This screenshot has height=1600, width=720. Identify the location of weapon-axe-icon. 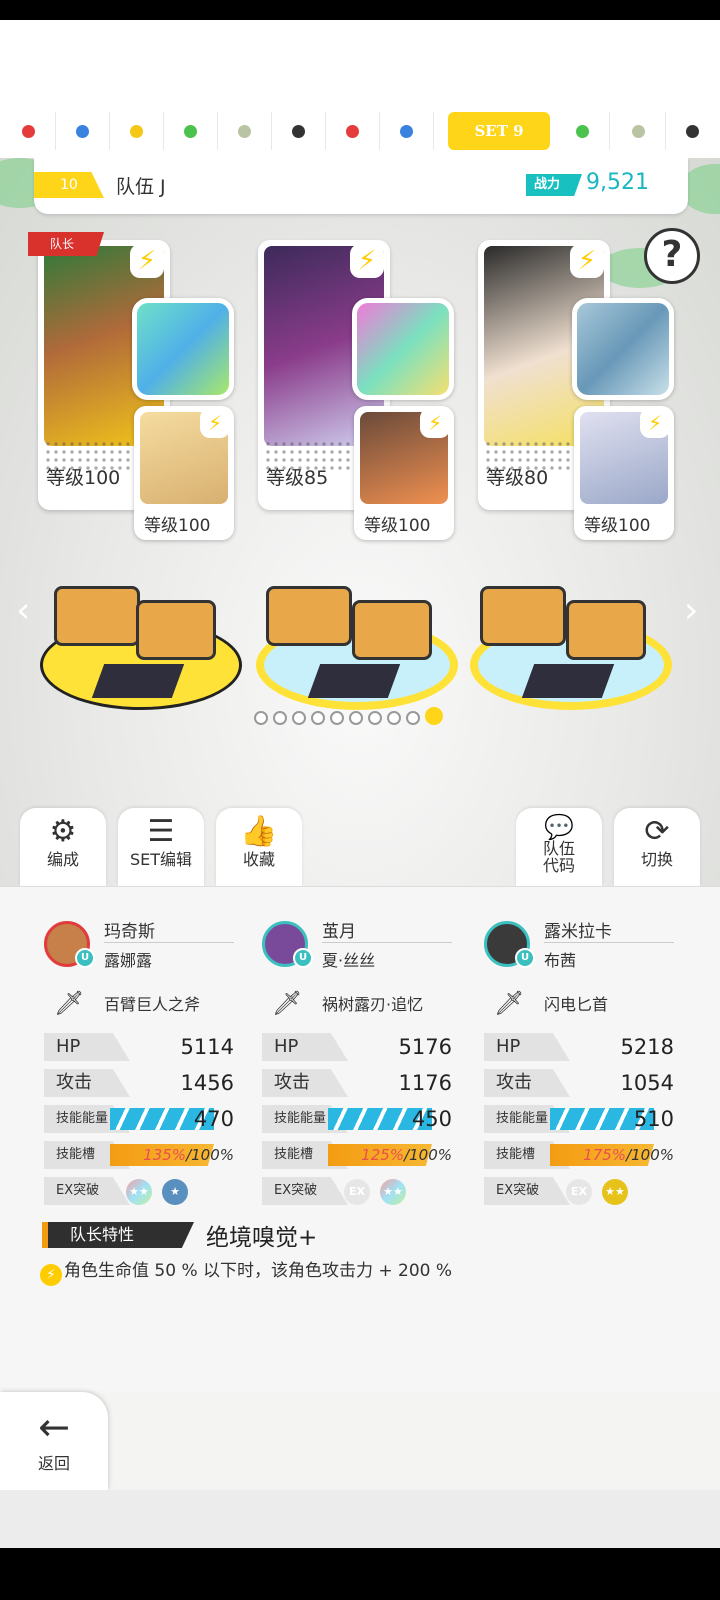
(183, 349).